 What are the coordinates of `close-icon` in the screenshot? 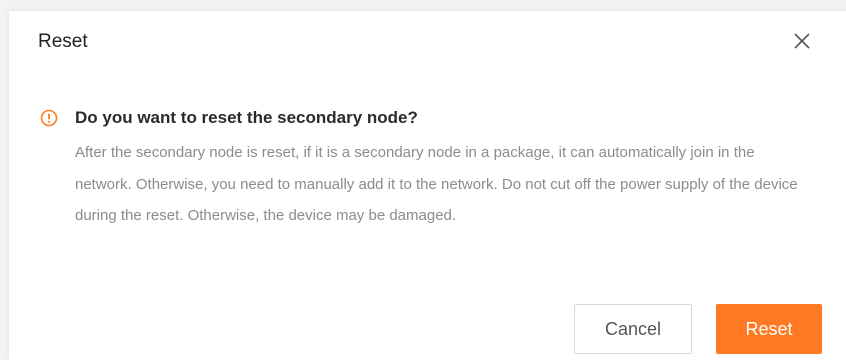 It's located at (802, 41).